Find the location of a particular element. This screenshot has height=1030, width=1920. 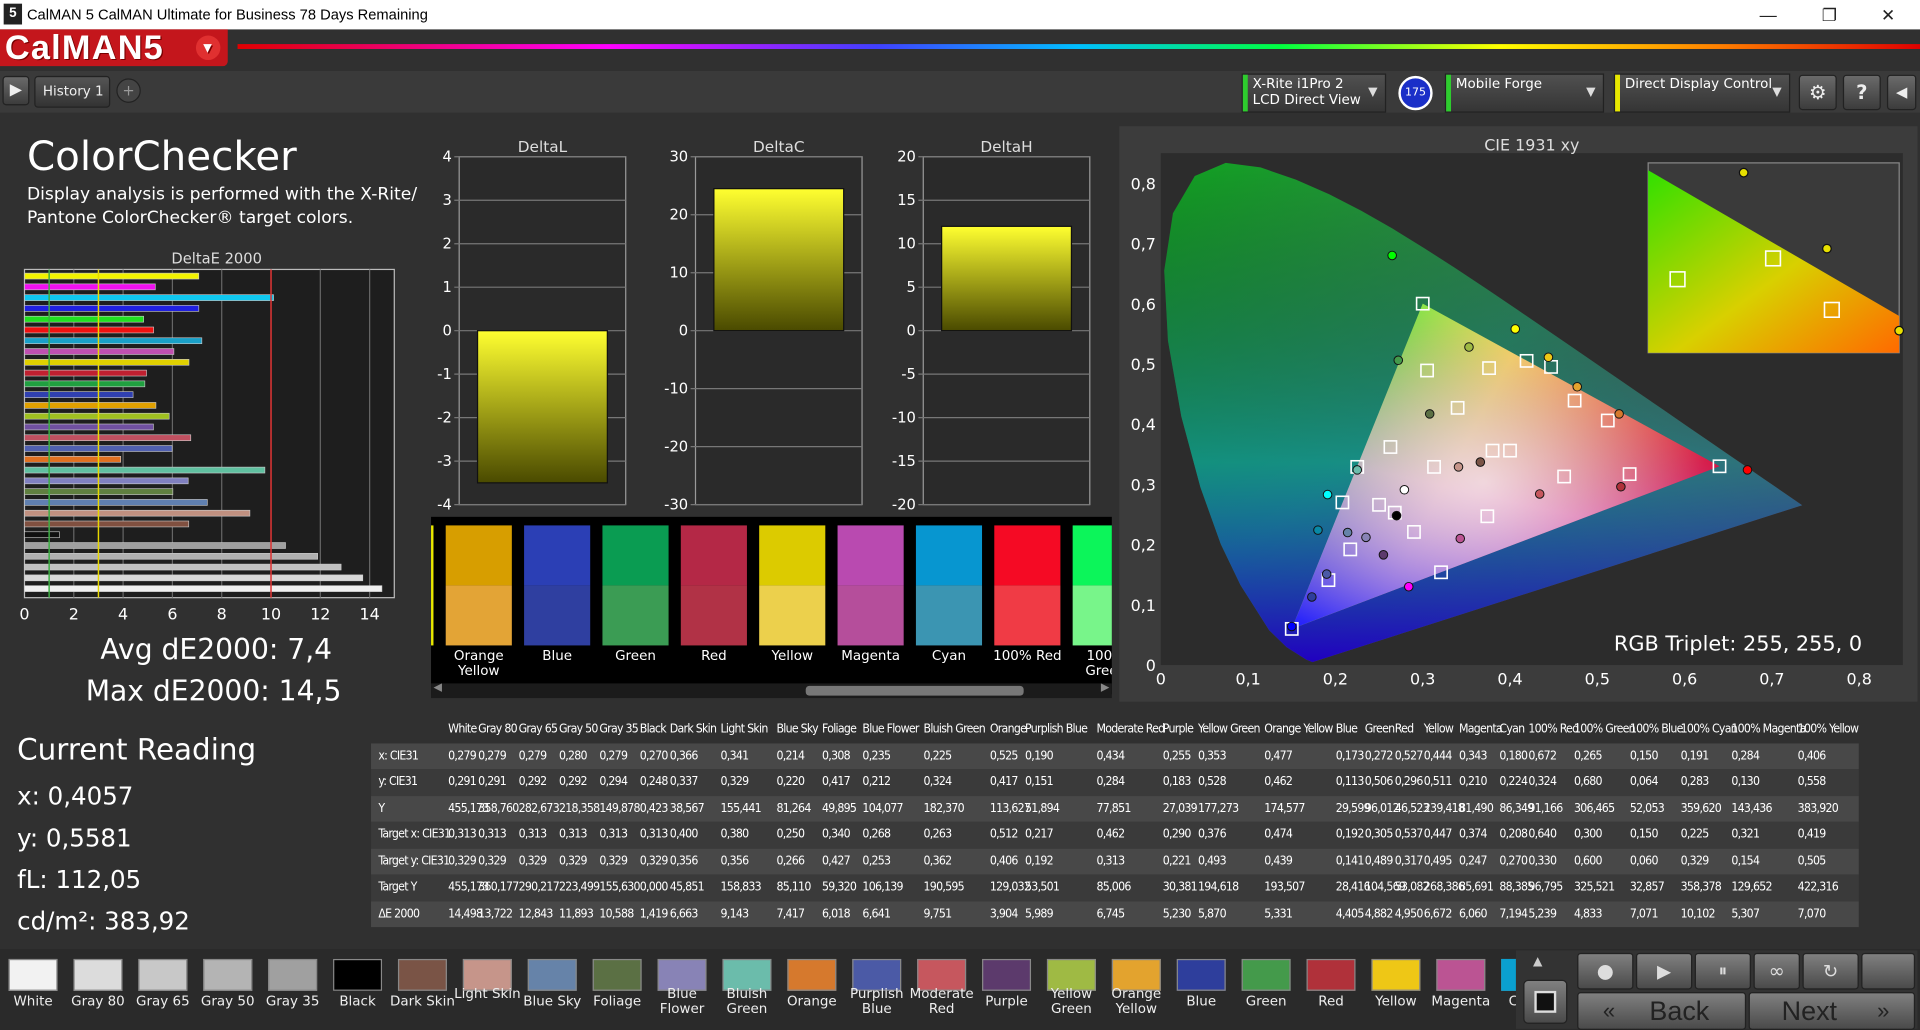

table-cell: 0,279 is located at coordinates (492, 755).